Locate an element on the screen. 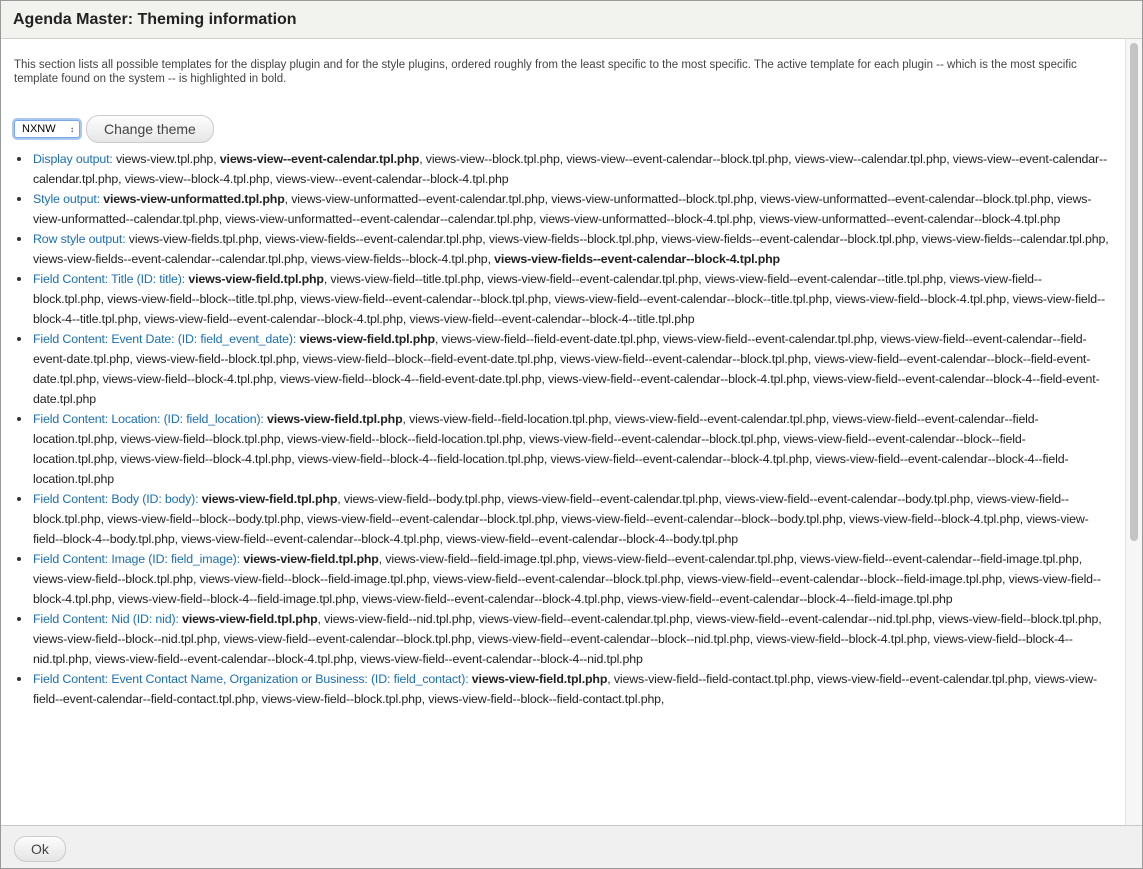 This screenshot has height=869, width=1143. template-name: views-view-field--nid.tpl.php is located at coordinates (398, 619).